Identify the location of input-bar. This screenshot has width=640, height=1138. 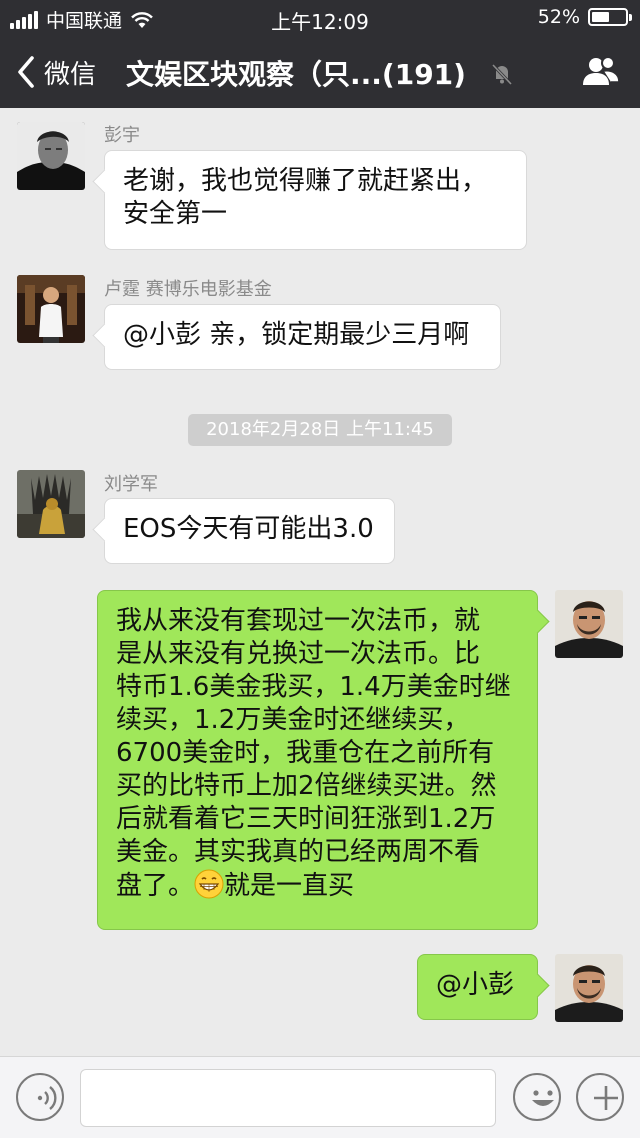
(320, 1097).